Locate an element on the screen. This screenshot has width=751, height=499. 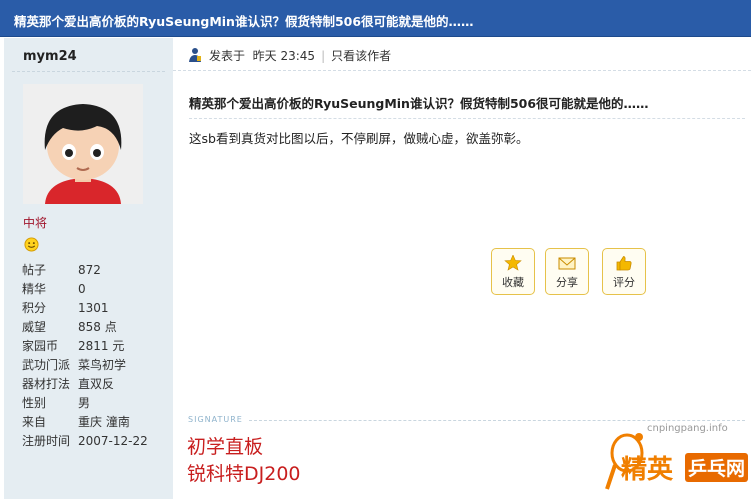
title-divider is located at coordinates (467, 118).